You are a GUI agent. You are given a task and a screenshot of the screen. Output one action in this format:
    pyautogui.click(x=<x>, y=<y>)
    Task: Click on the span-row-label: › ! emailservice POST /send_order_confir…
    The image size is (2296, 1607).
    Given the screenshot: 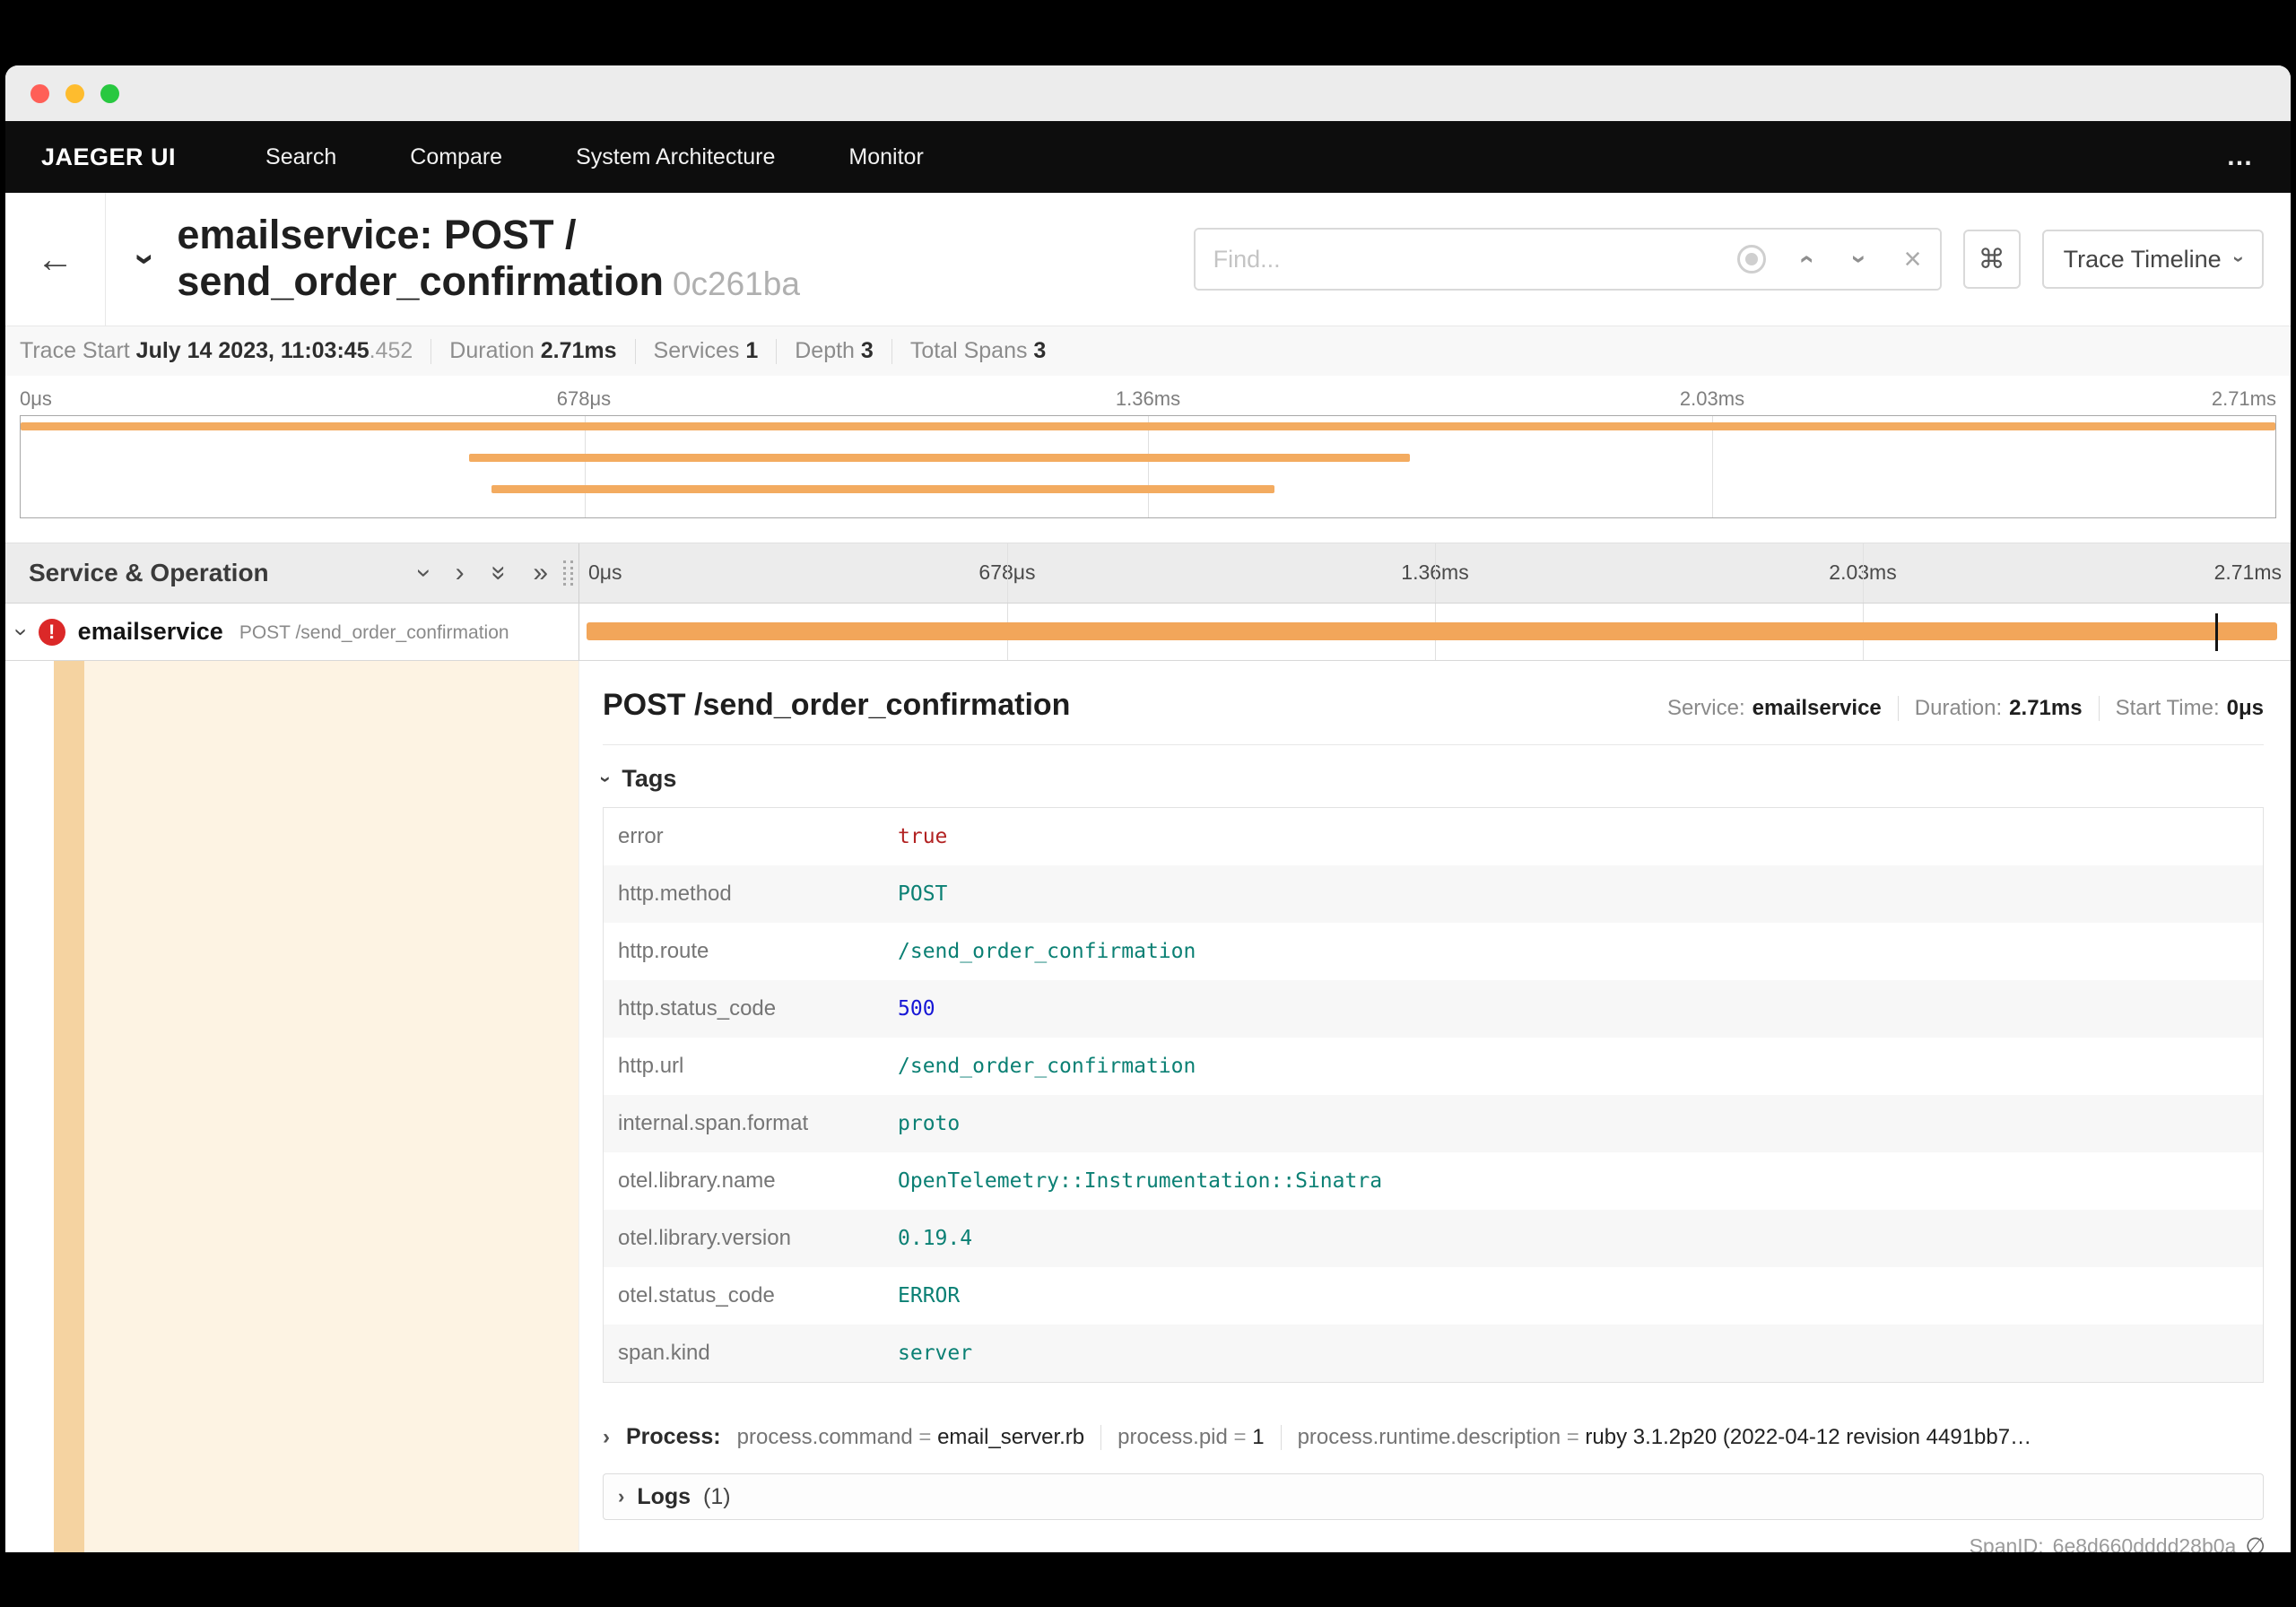 What is the action you would take?
    pyautogui.click(x=292, y=633)
    